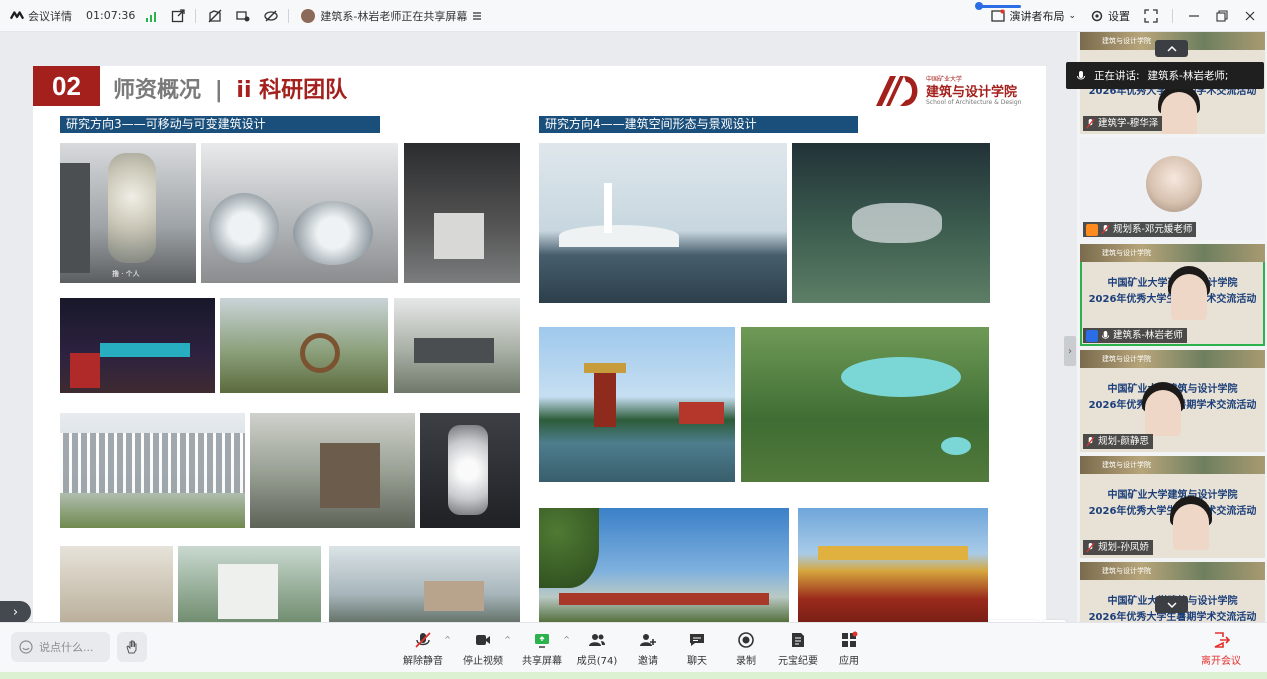 The height and width of the screenshot is (679, 1267). What do you see at coordinates (1171, 48) in the screenshot?
I see `scroll-up-button` at bounding box center [1171, 48].